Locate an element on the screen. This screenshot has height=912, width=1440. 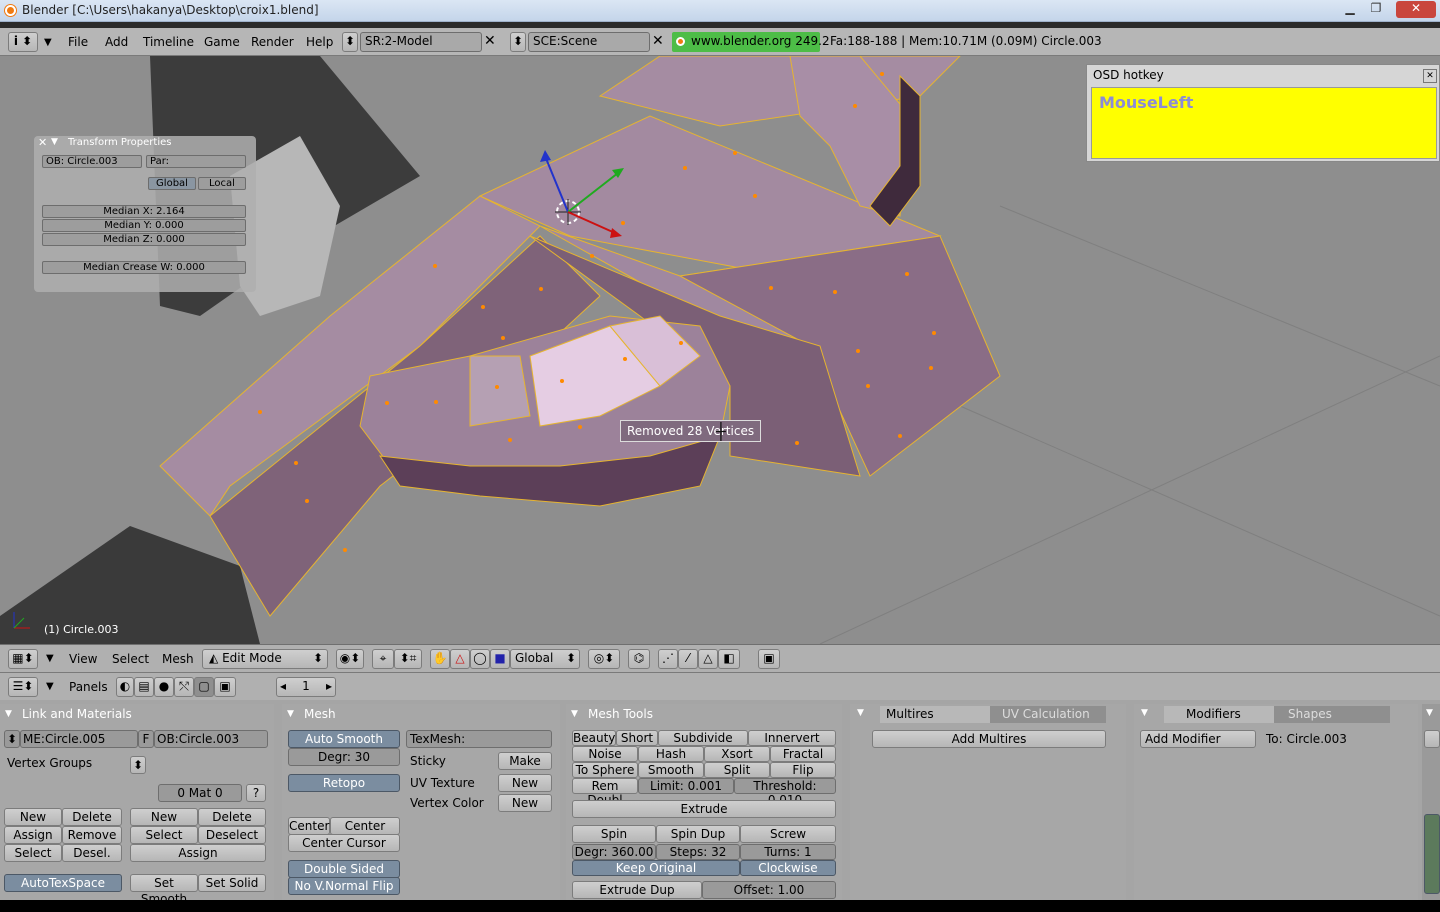
scale-manipulator-icon: ■ is located at coordinates (500, 659).